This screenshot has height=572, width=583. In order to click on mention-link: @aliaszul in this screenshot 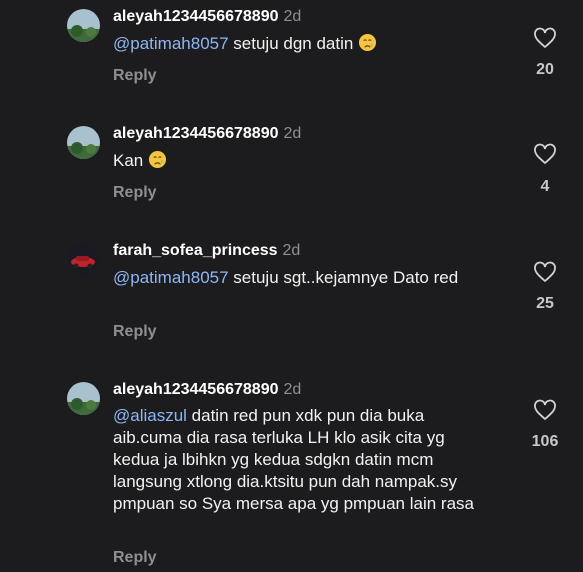, I will do `click(150, 415)`.